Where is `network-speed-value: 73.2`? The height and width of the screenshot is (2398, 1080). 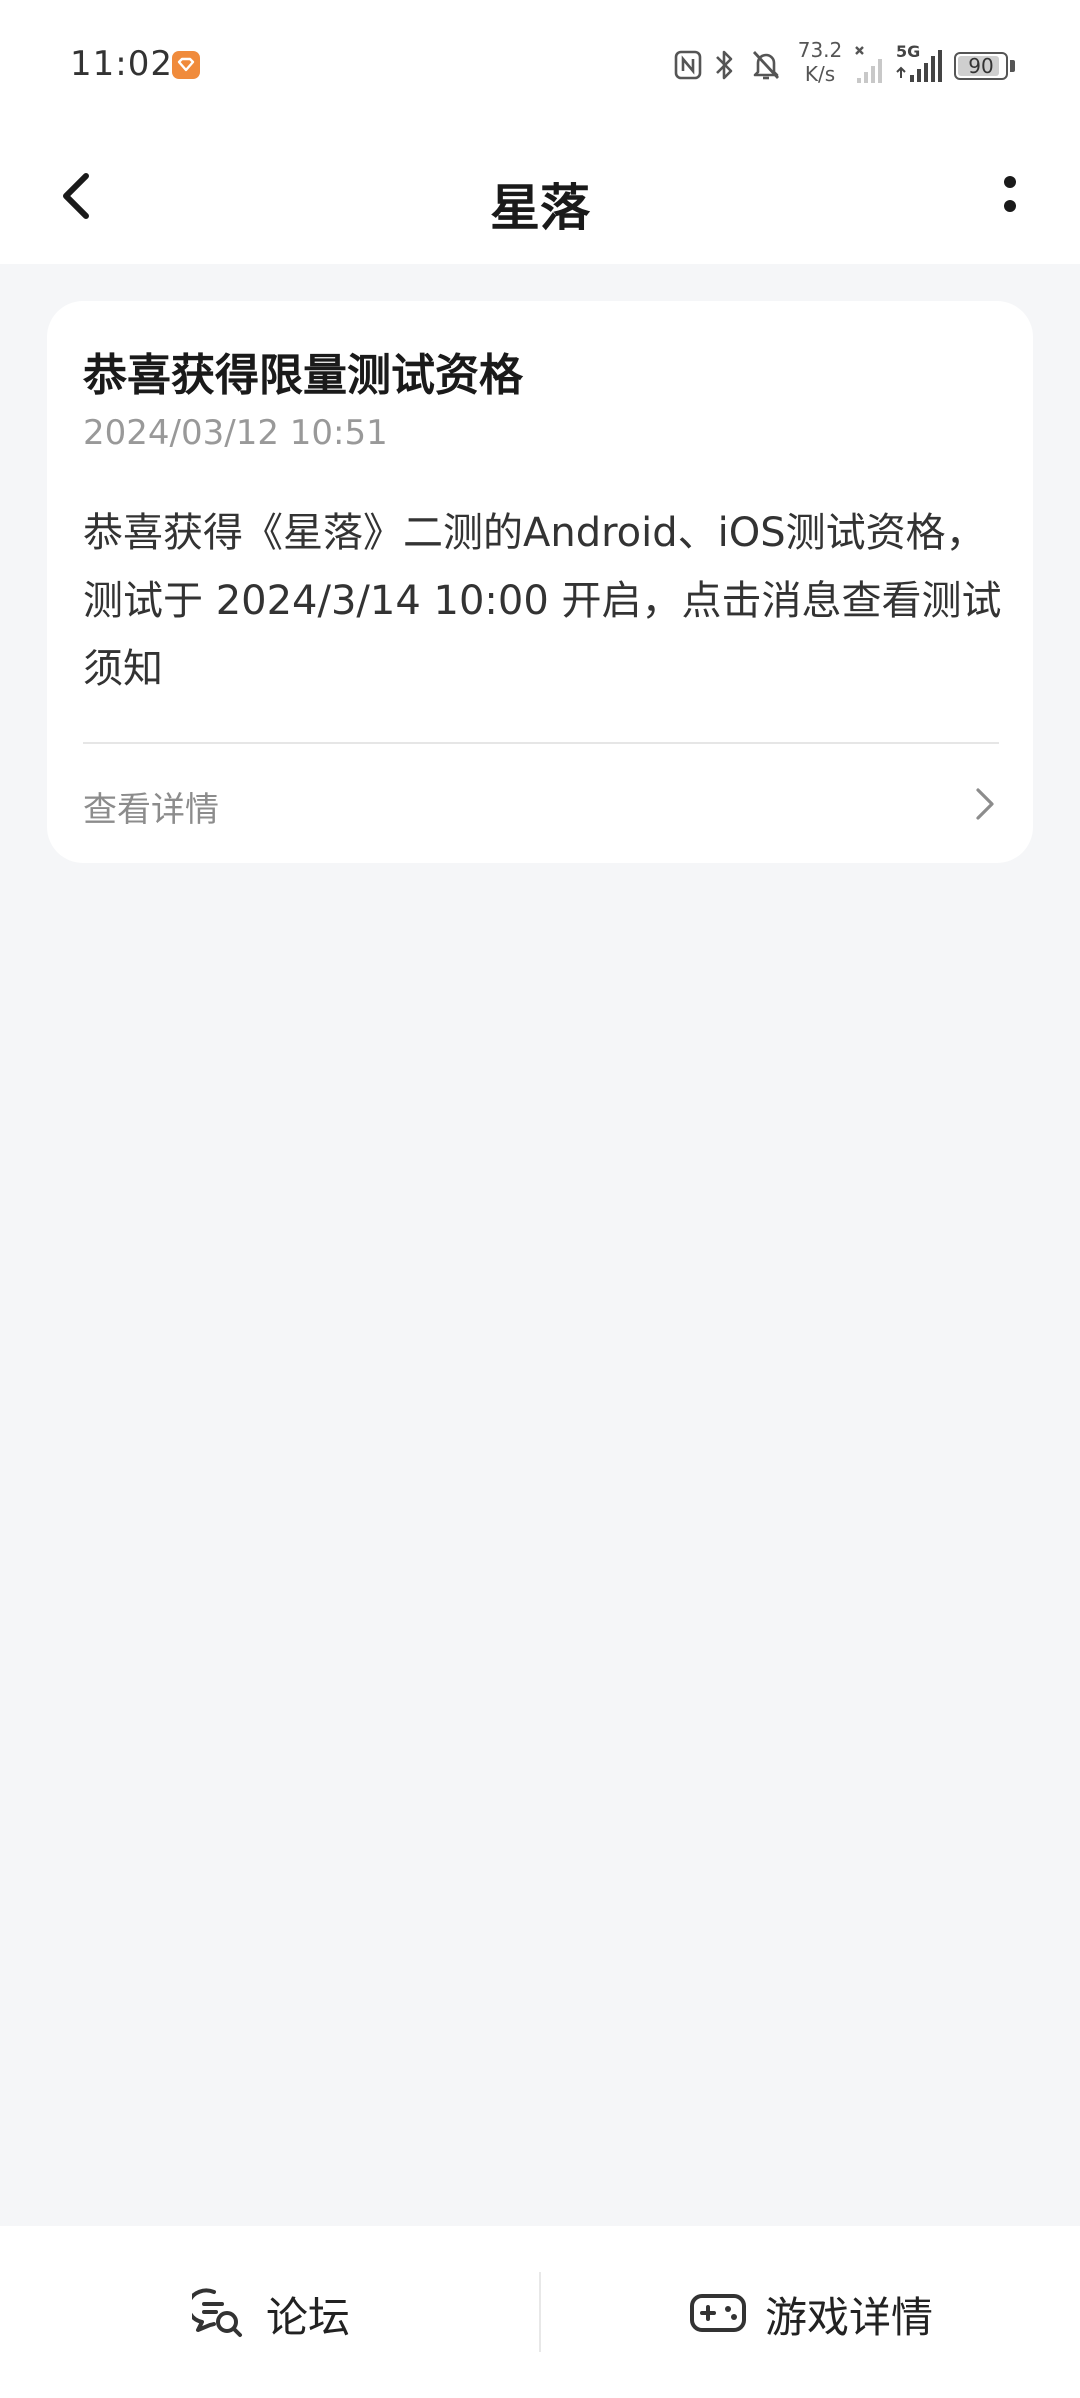
network-speed-value: 73.2 is located at coordinates (820, 50).